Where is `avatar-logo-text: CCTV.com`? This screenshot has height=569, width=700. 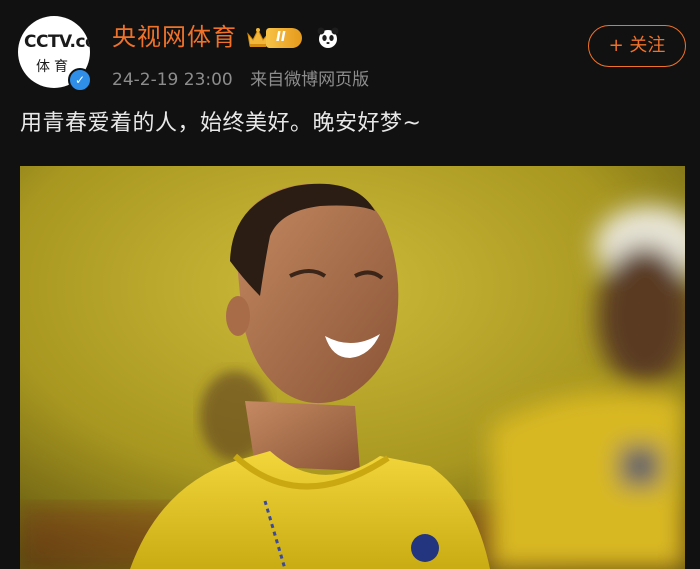
avatar-logo-text: CCTV.com is located at coordinates (57, 42).